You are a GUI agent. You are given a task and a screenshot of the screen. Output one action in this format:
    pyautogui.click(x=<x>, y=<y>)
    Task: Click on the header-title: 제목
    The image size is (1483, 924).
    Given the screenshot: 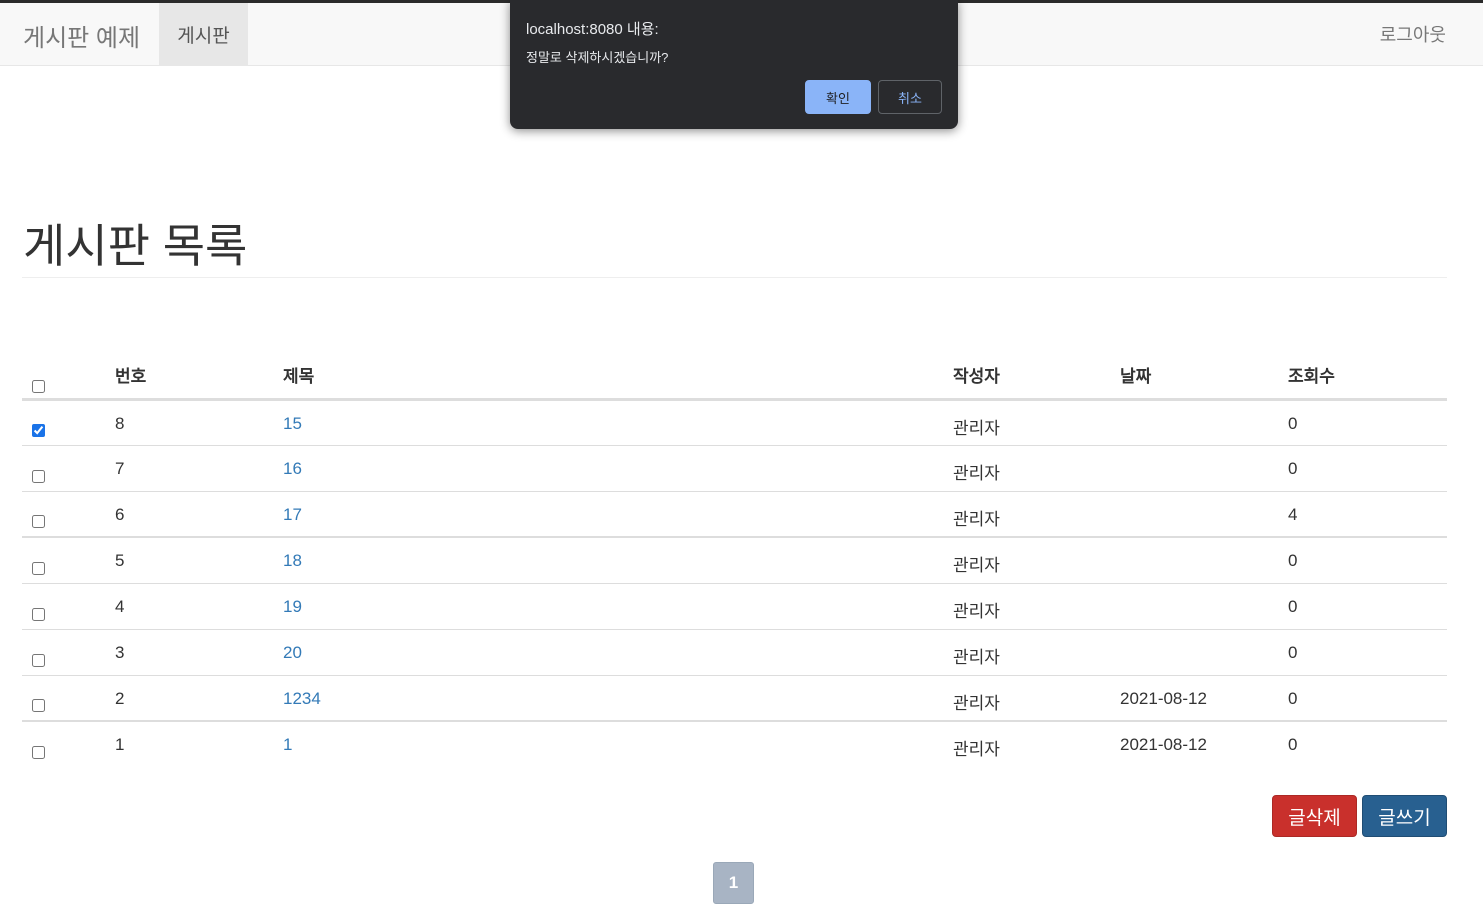 What is the action you would take?
    pyautogui.click(x=602, y=376)
    